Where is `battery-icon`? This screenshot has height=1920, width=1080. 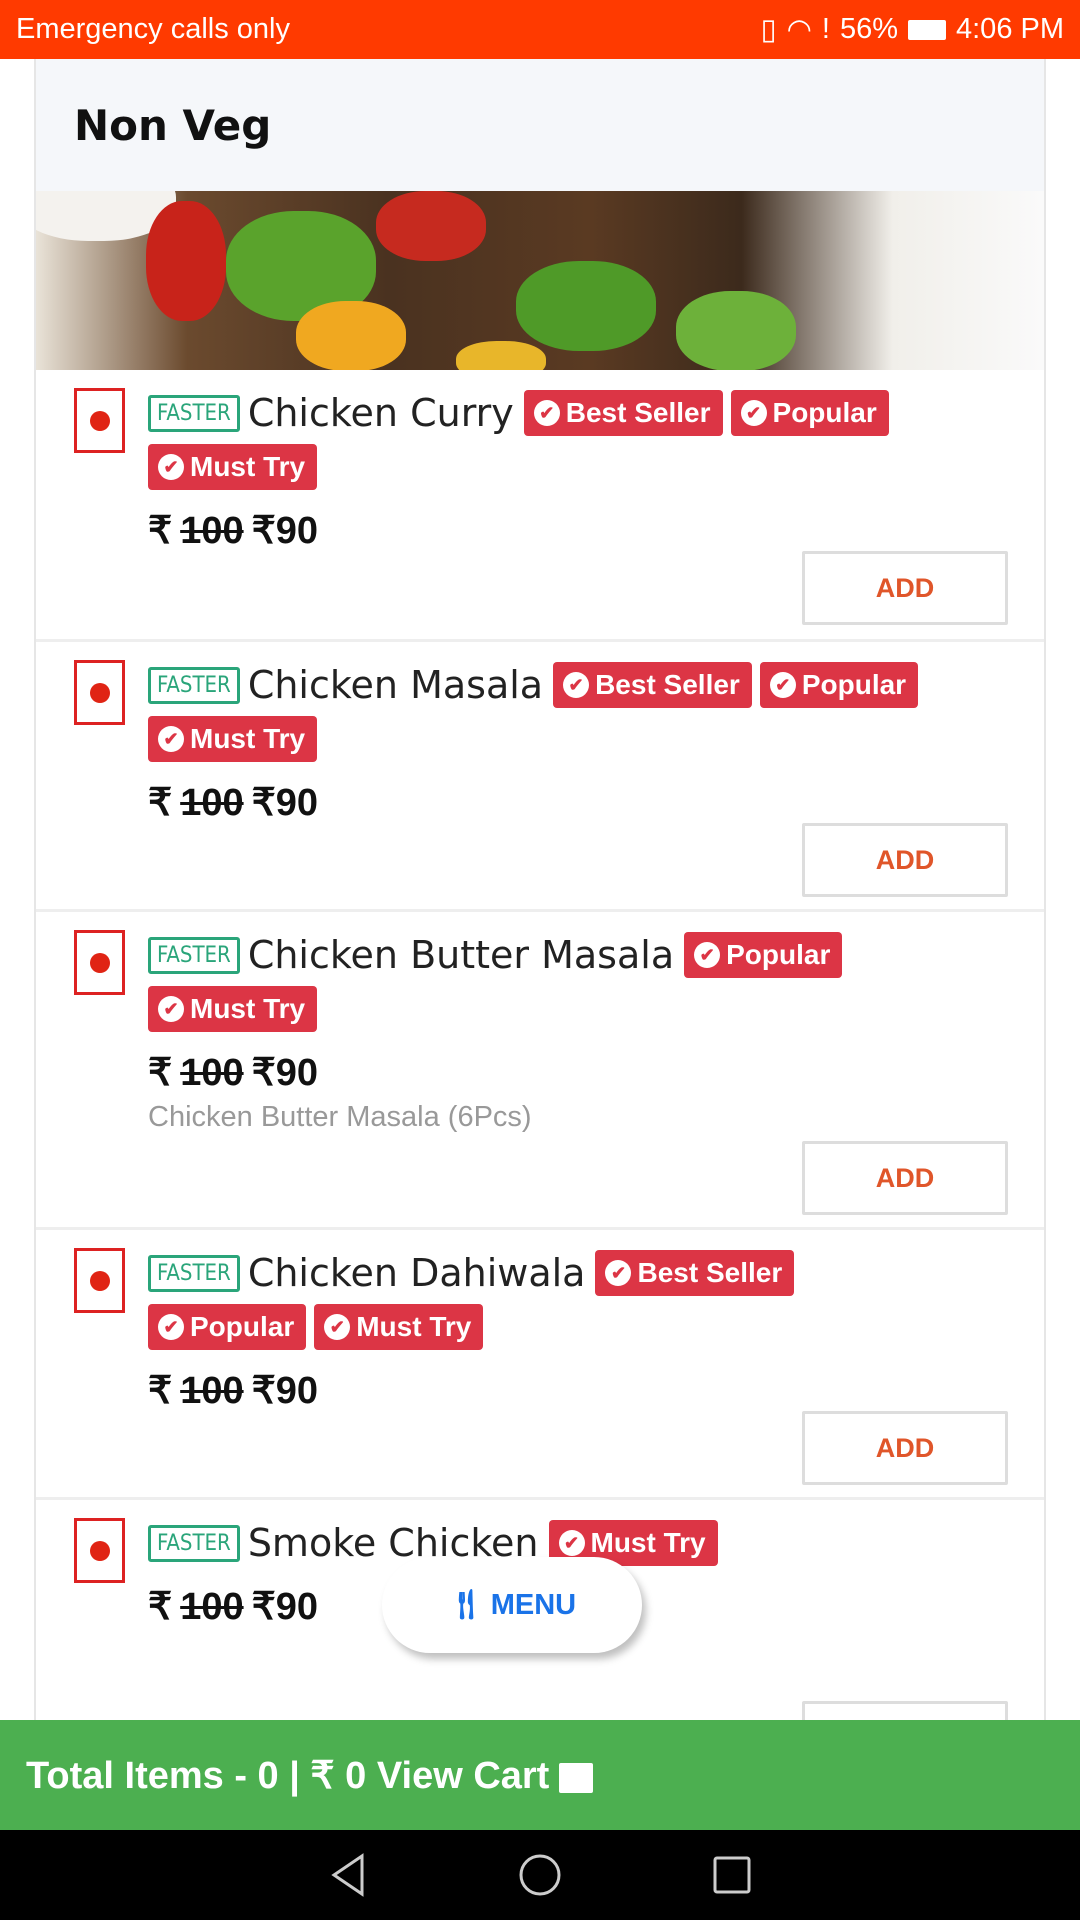
battery-icon is located at coordinates (927, 29).